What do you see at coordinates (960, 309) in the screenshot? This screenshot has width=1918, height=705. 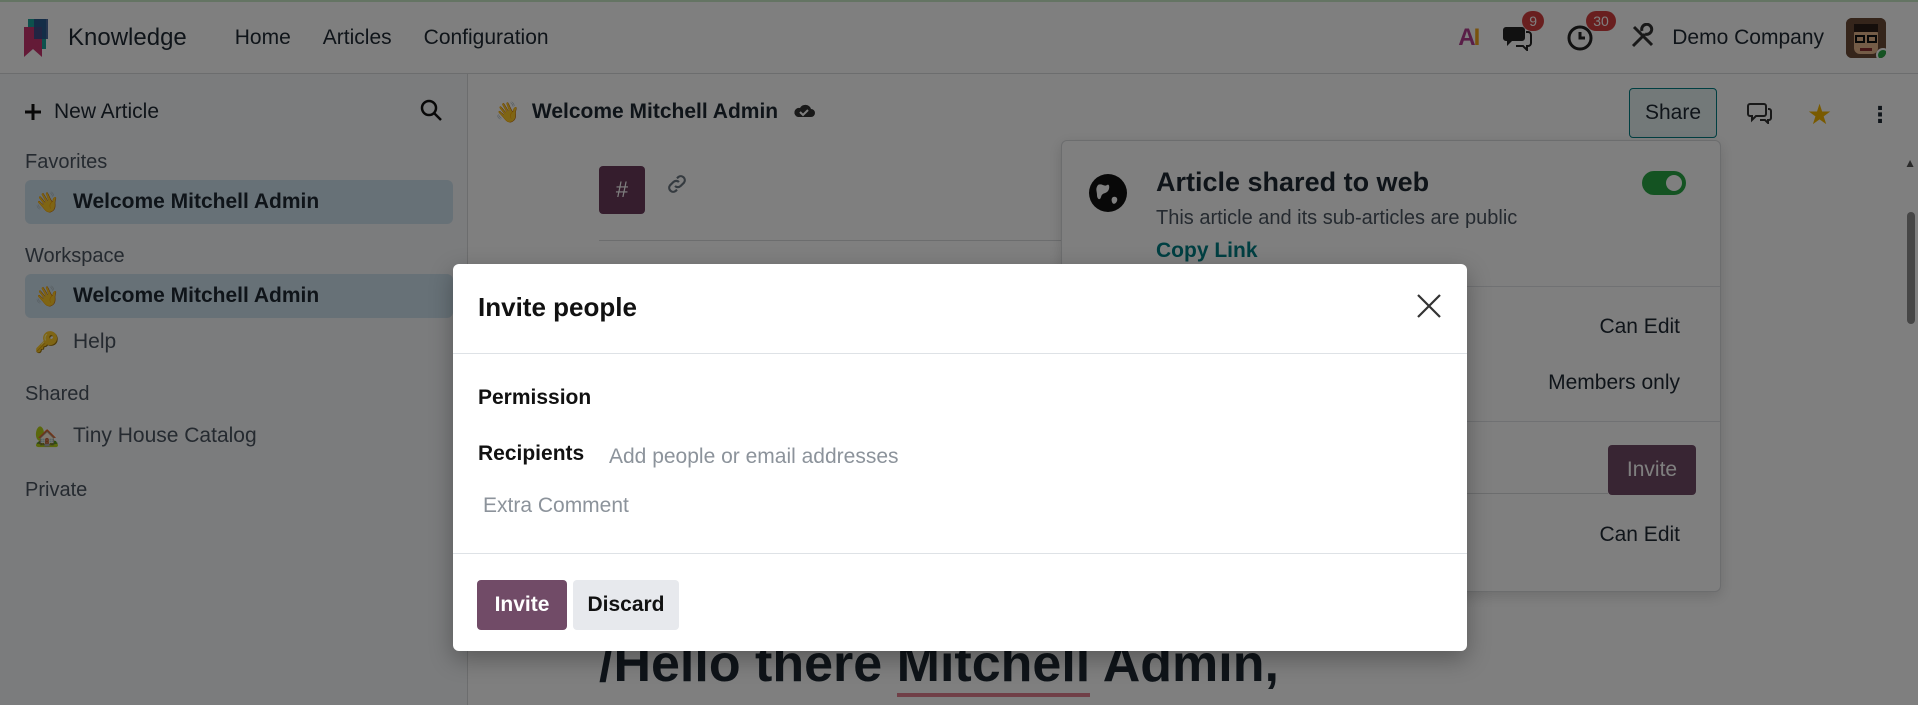 I see `dialog-header: Invite people` at bounding box center [960, 309].